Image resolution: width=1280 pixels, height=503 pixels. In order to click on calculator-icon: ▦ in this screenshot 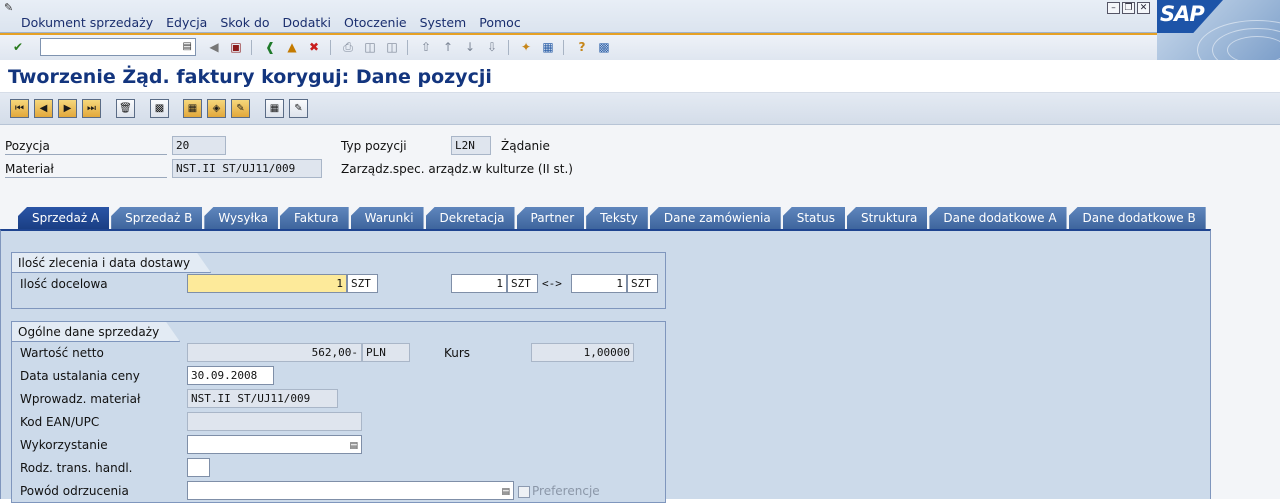, I will do `click(274, 108)`.